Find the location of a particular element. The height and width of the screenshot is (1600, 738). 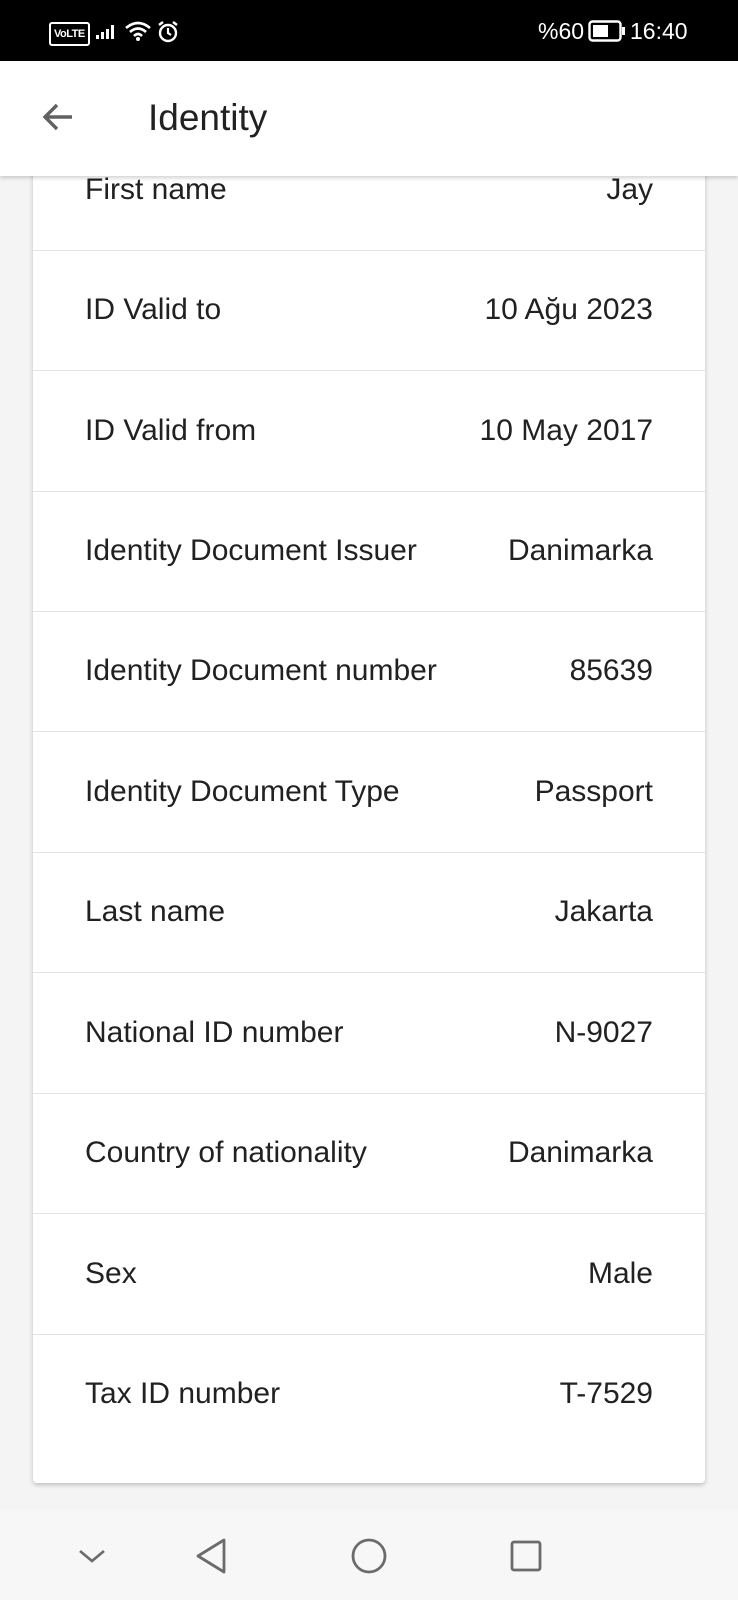

volte-badge: VoLTE is located at coordinates (69, 34).